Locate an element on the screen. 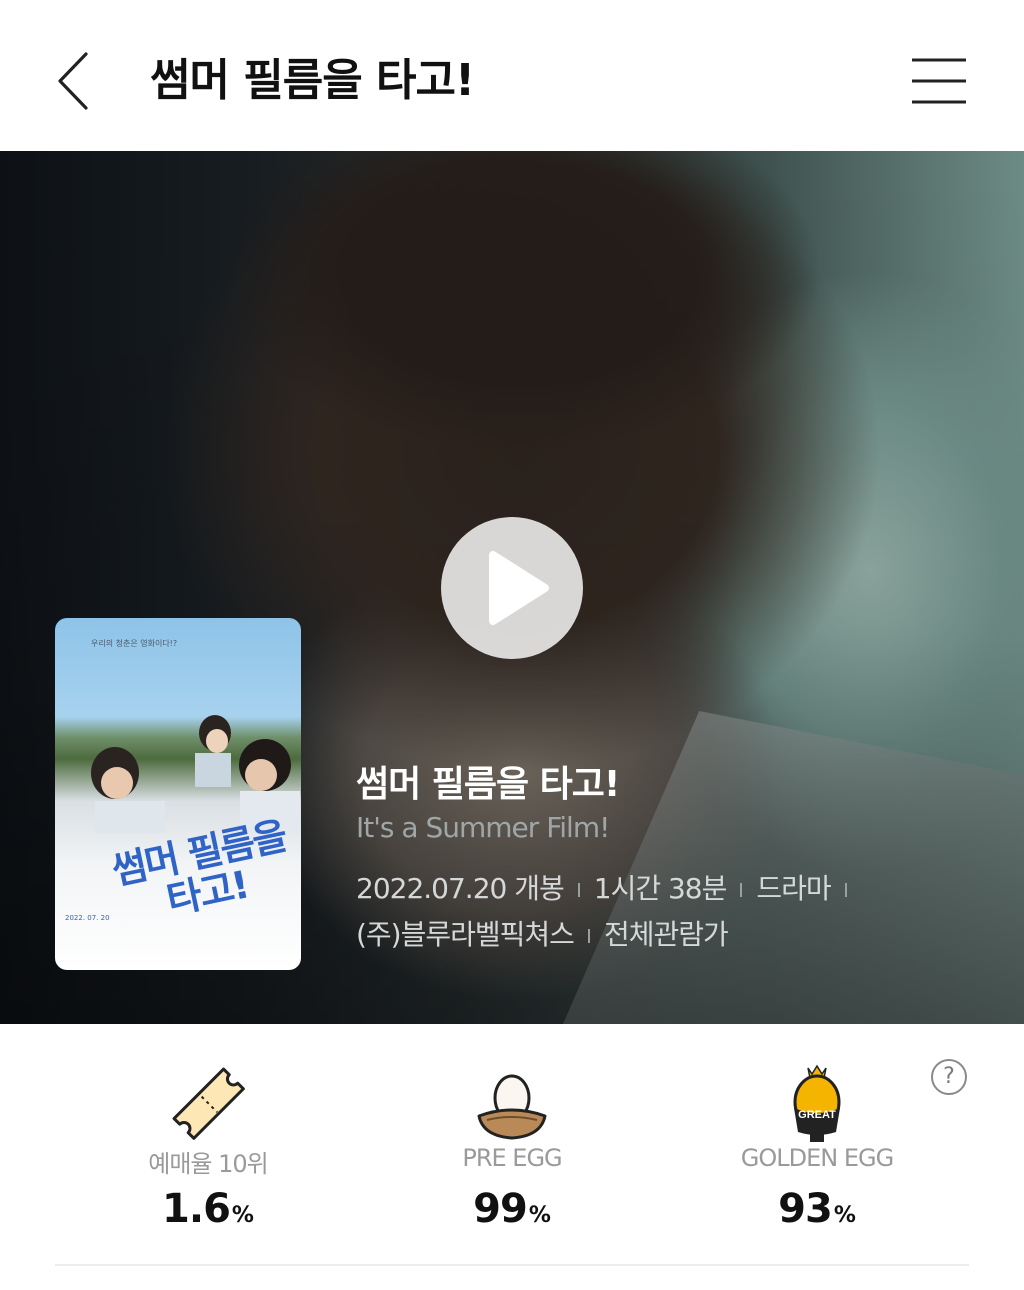  menu-button is located at coordinates (938, 81).